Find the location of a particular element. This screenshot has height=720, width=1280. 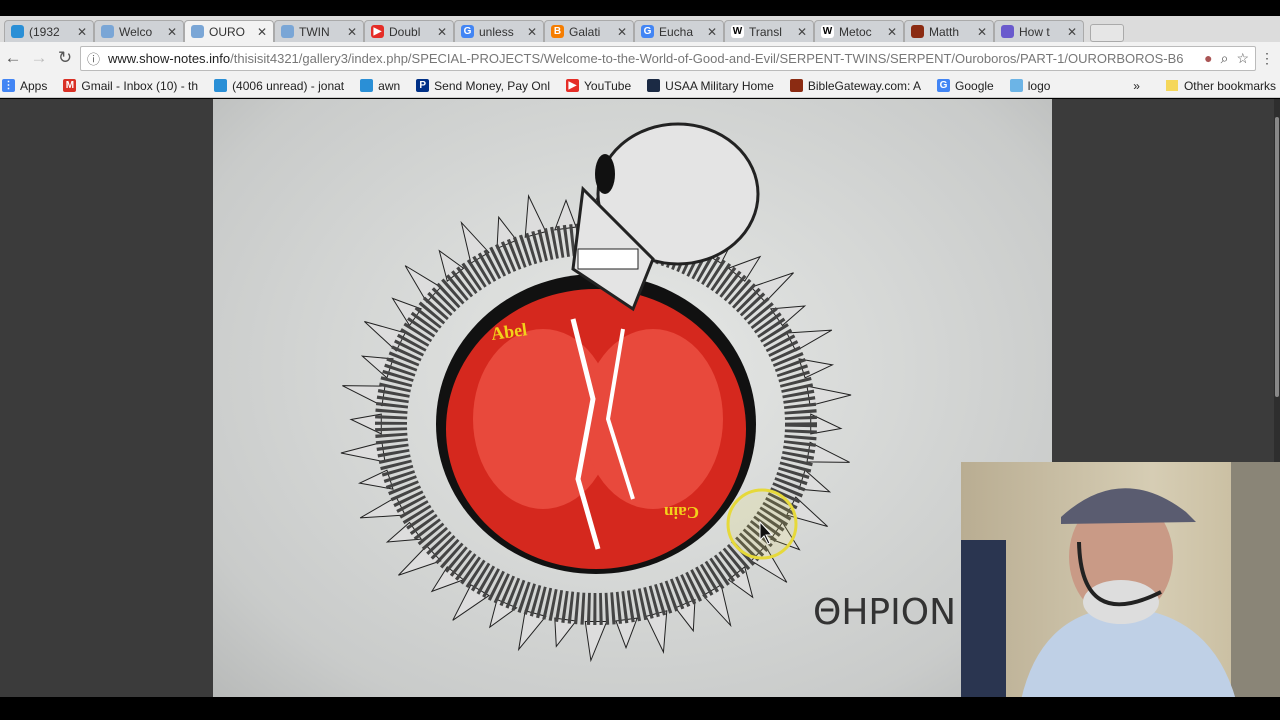

tab: TWIN ✕ is located at coordinates (319, 31).